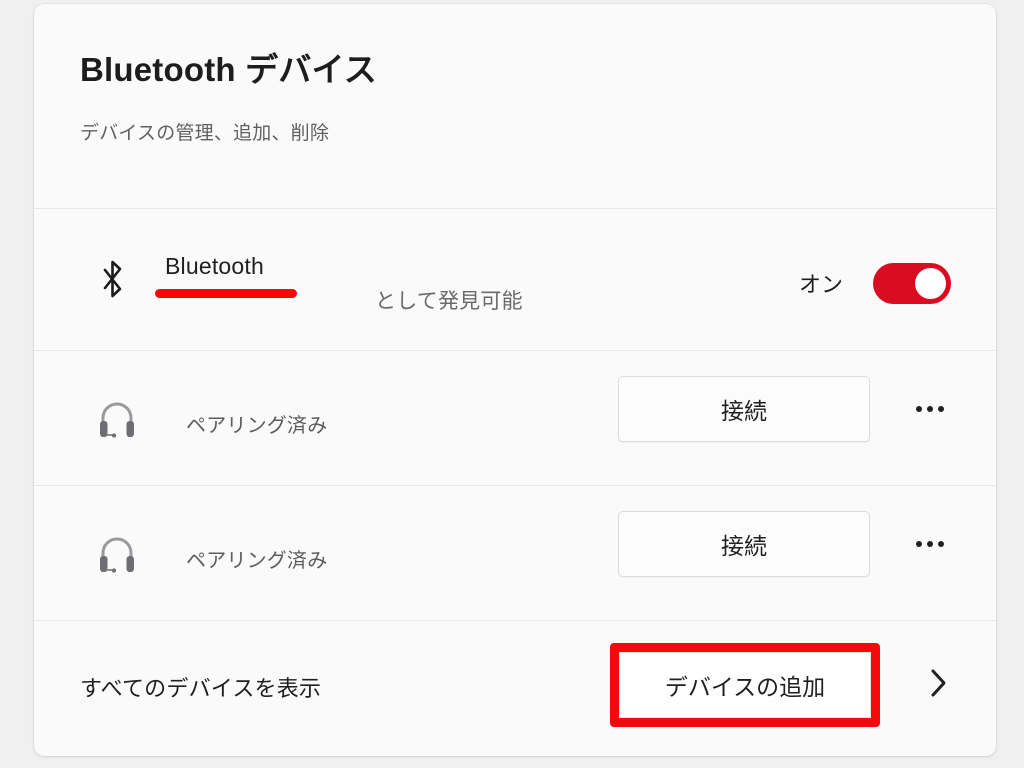 Image resolution: width=1024 pixels, height=768 pixels. I want to click on bluetooth-toggle-switch, so click(912, 283).